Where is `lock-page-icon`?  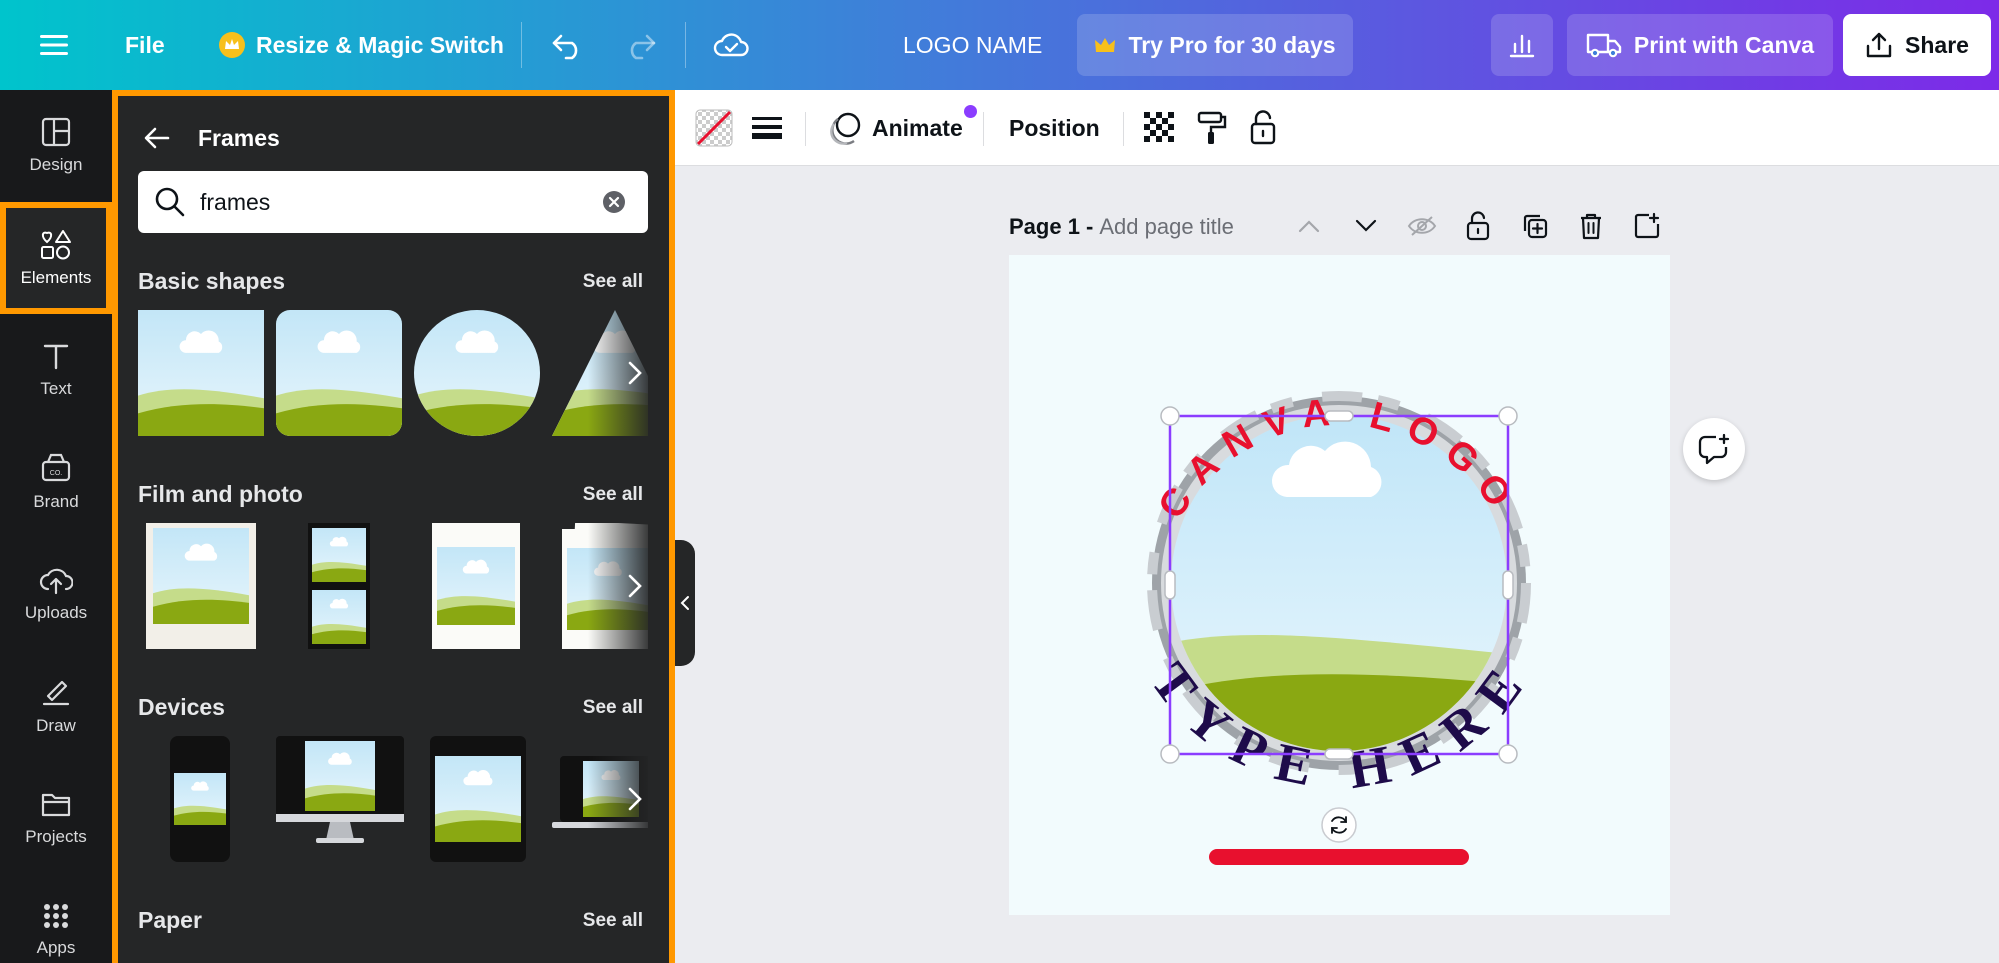
lock-page-icon is located at coordinates (1478, 226).